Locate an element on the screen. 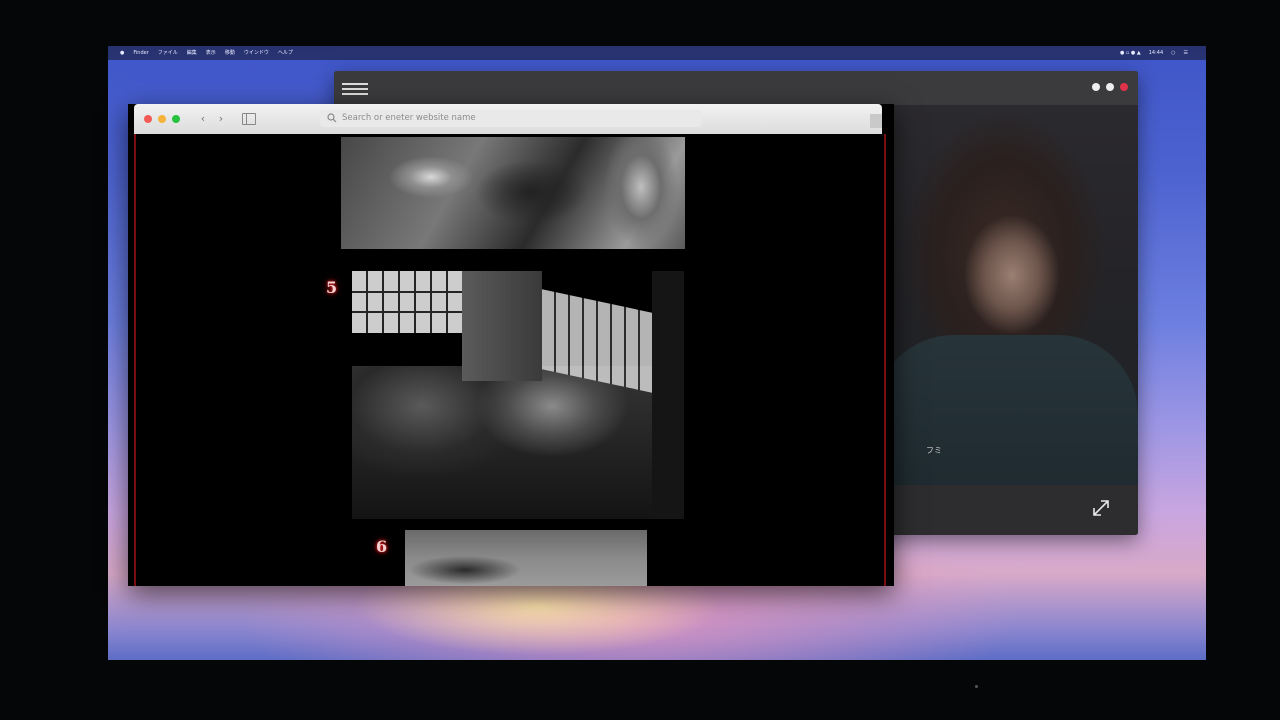 The height and width of the screenshot is (720, 1280). room-wall-right is located at coordinates (668, 395).